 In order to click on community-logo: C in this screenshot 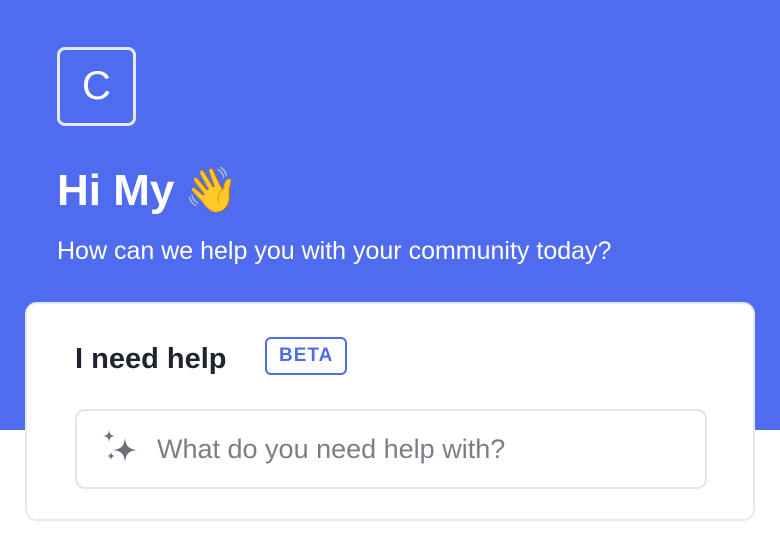, I will do `click(96, 86)`.